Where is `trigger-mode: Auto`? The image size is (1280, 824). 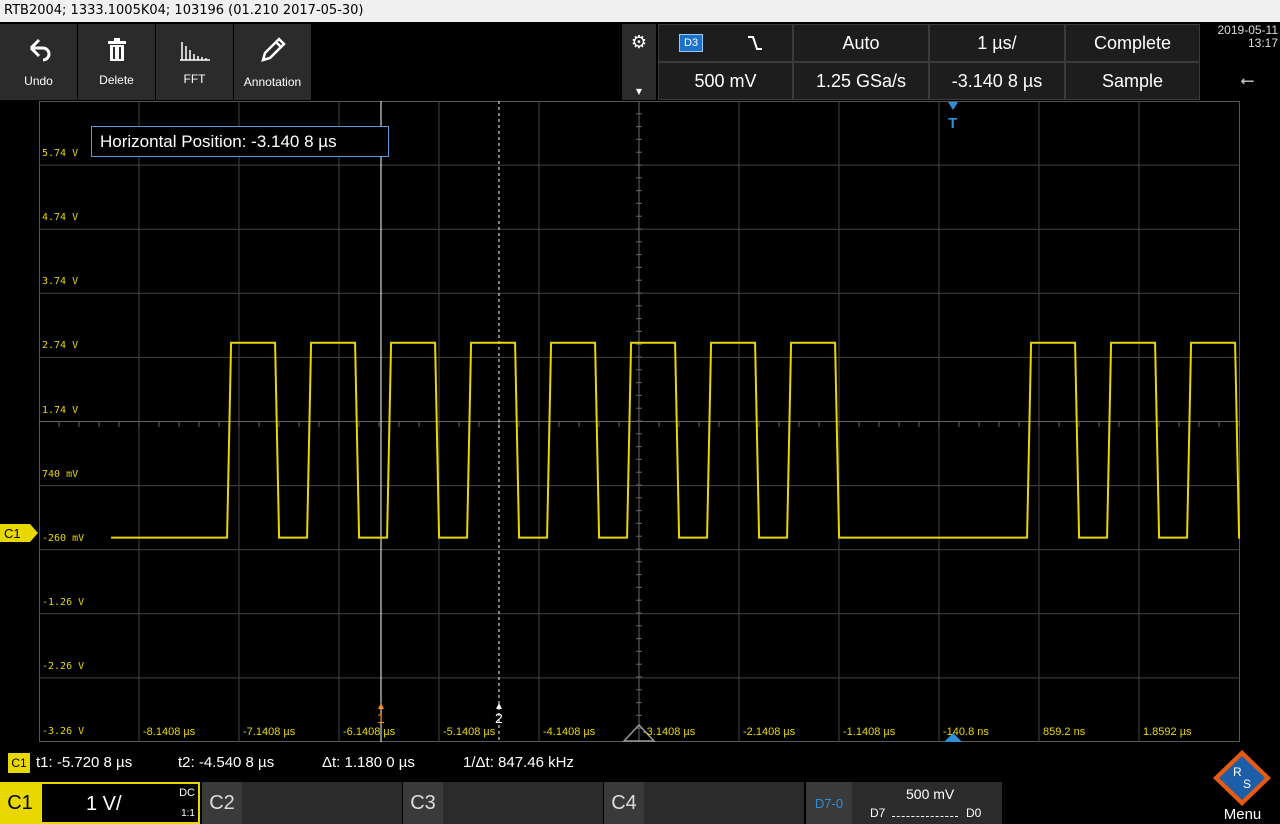 trigger-mode: Auto is located at coordinates (861, 43).